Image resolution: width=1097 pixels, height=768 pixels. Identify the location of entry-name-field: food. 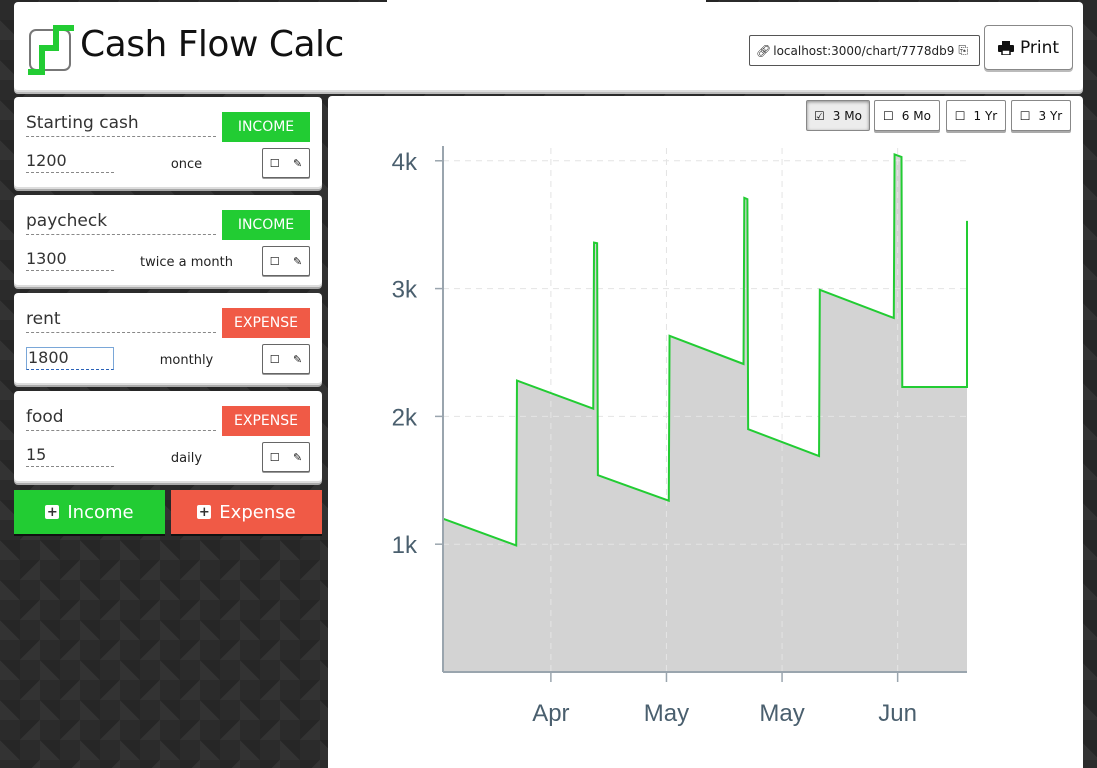
(121, 419).